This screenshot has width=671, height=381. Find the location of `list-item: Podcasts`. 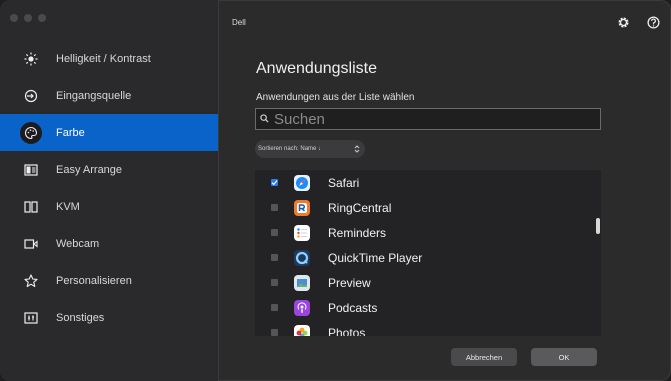

list-item: Podcasts is located at coordinates (428, 307).